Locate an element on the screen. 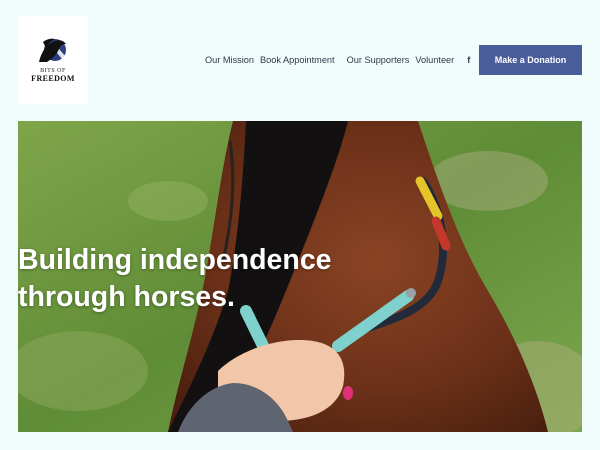 The width and height of the screenshot is (600, 450). nav-book-appointment: Book Appointment is located at coordinates (297, 60).